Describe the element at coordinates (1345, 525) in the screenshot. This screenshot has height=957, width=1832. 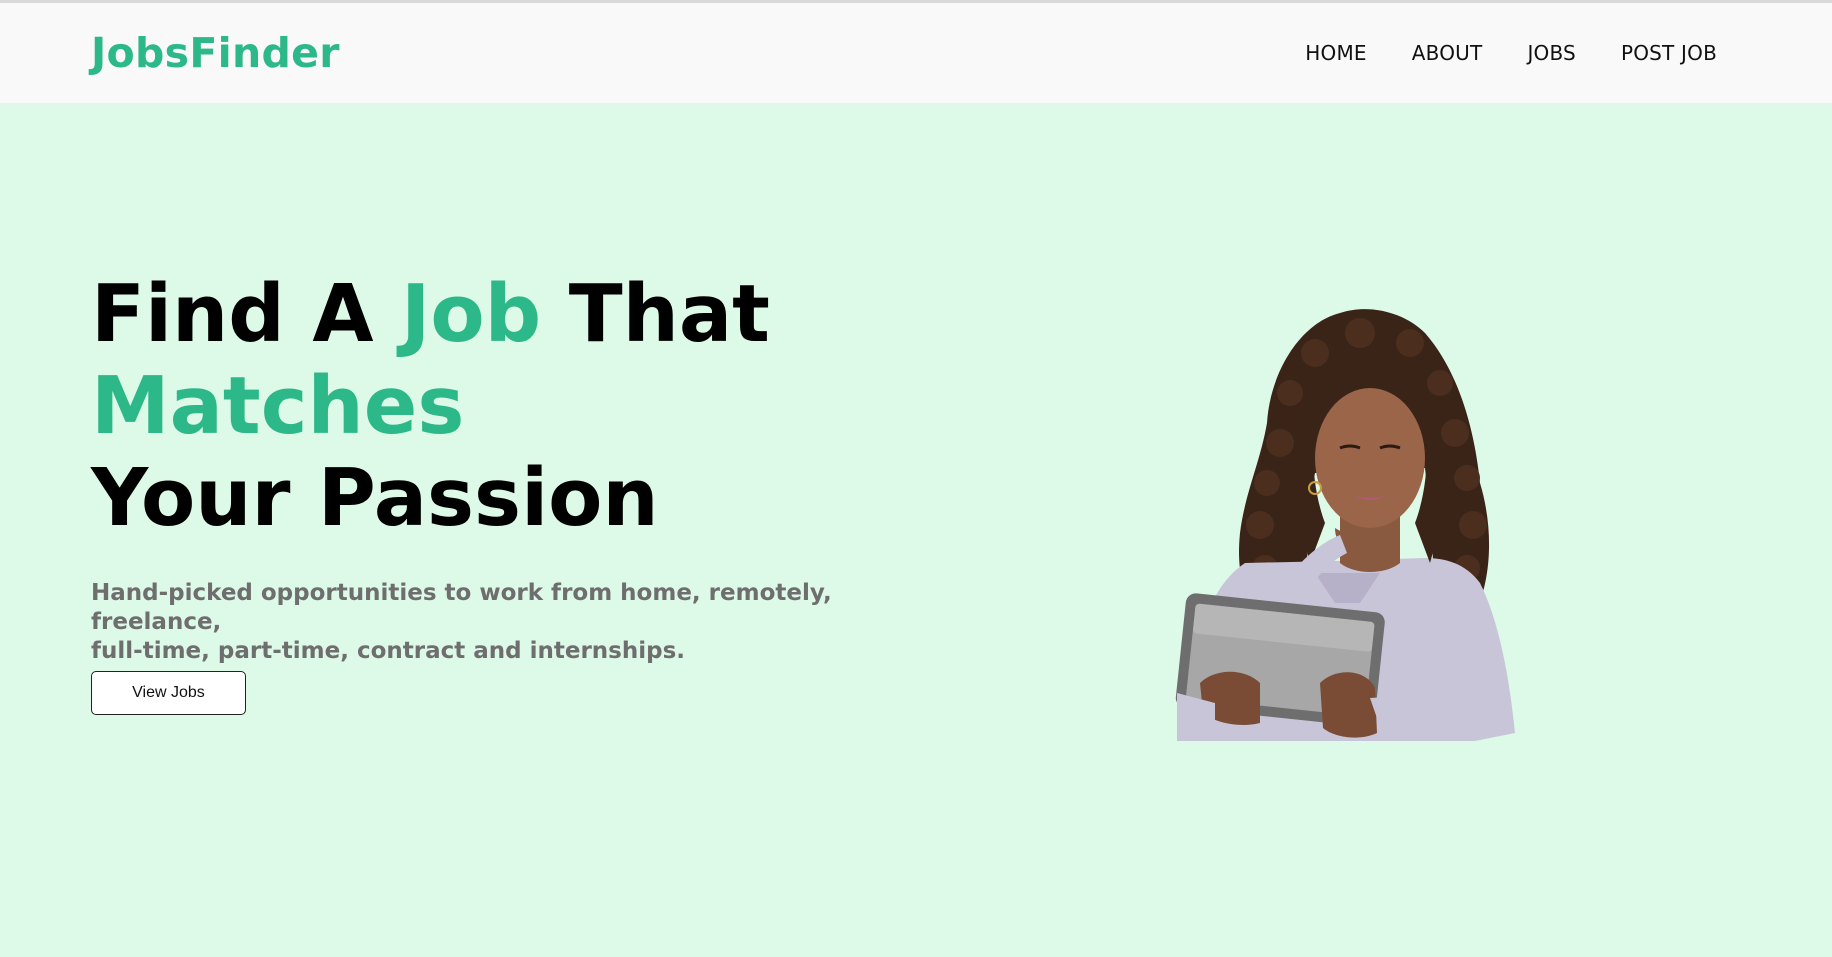
I see `woman-with-tablet-illustration` at that location.